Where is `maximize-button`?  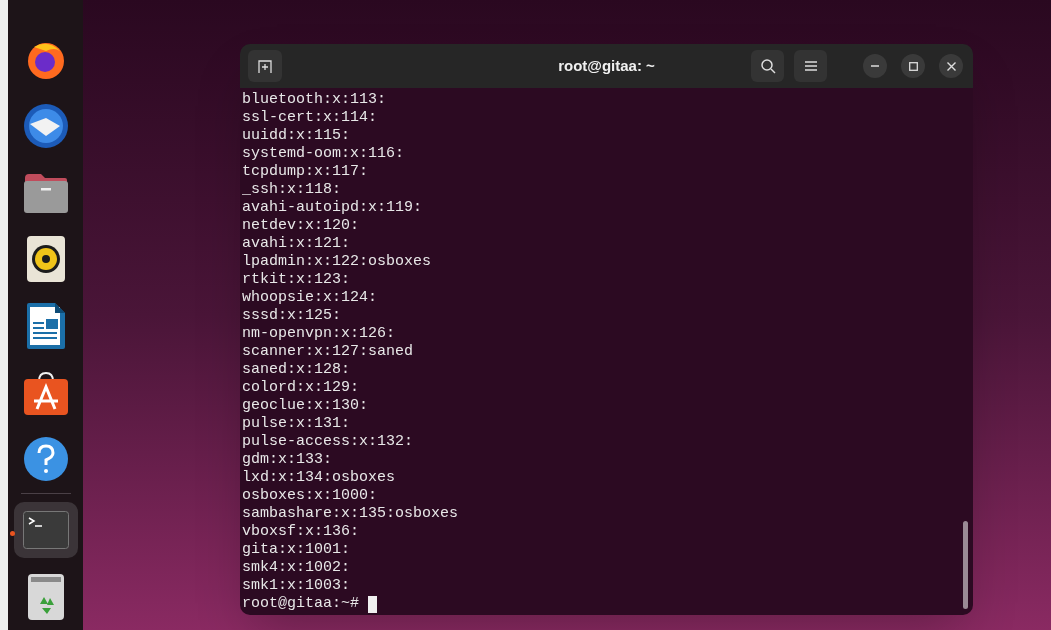 maximize-button is located at coordinates (913, 66).